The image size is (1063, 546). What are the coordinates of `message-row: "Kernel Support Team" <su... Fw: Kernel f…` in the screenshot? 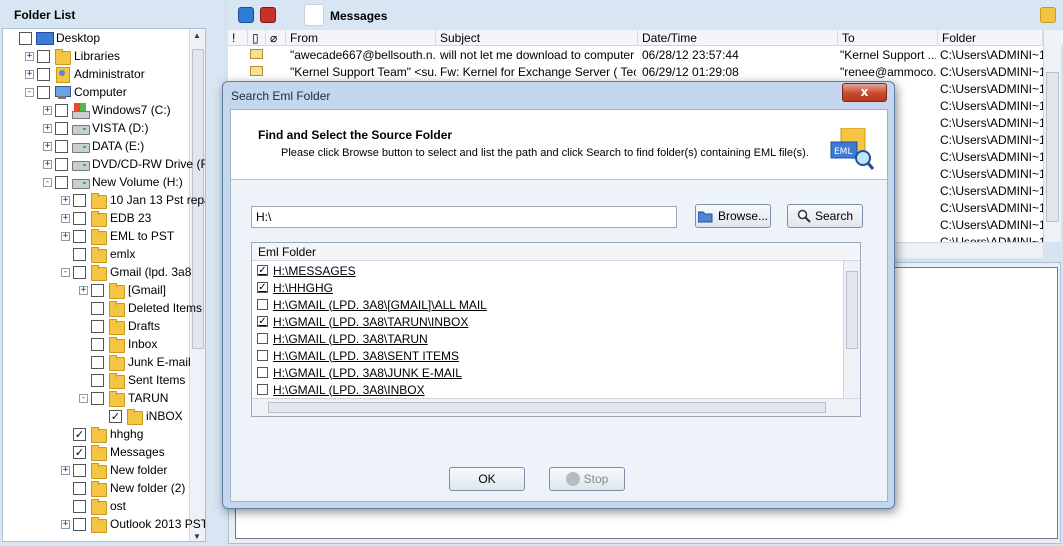 It's located at (635, 71).